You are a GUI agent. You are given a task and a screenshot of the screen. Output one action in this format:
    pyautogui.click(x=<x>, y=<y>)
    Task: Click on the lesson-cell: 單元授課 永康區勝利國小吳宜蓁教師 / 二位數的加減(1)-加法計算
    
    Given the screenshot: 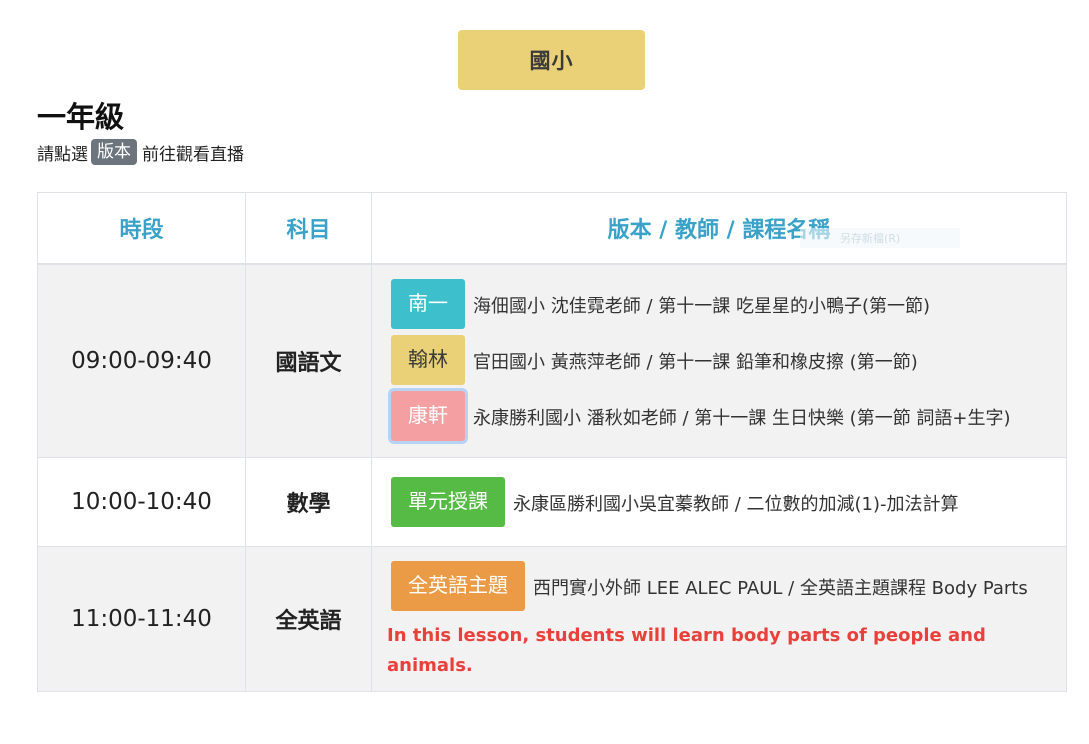 What is the action you would take?
    pyautogui.click(x=719, y=502)
    